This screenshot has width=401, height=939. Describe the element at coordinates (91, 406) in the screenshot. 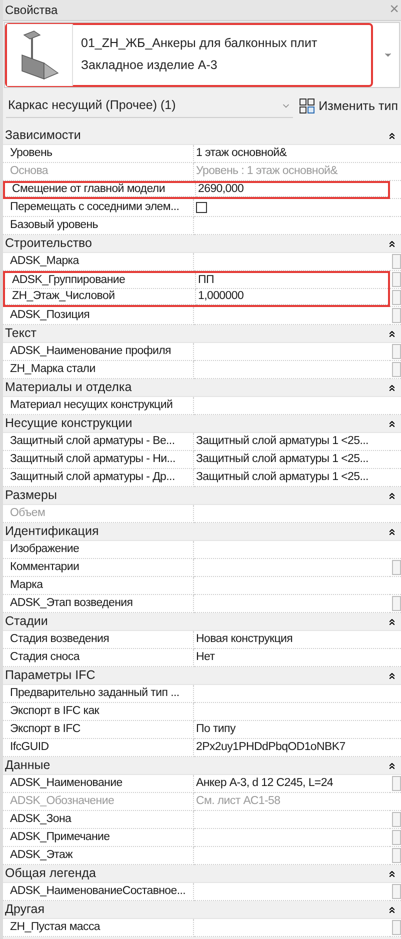

I see `property-label: Материал несущих конструкций` at that location.